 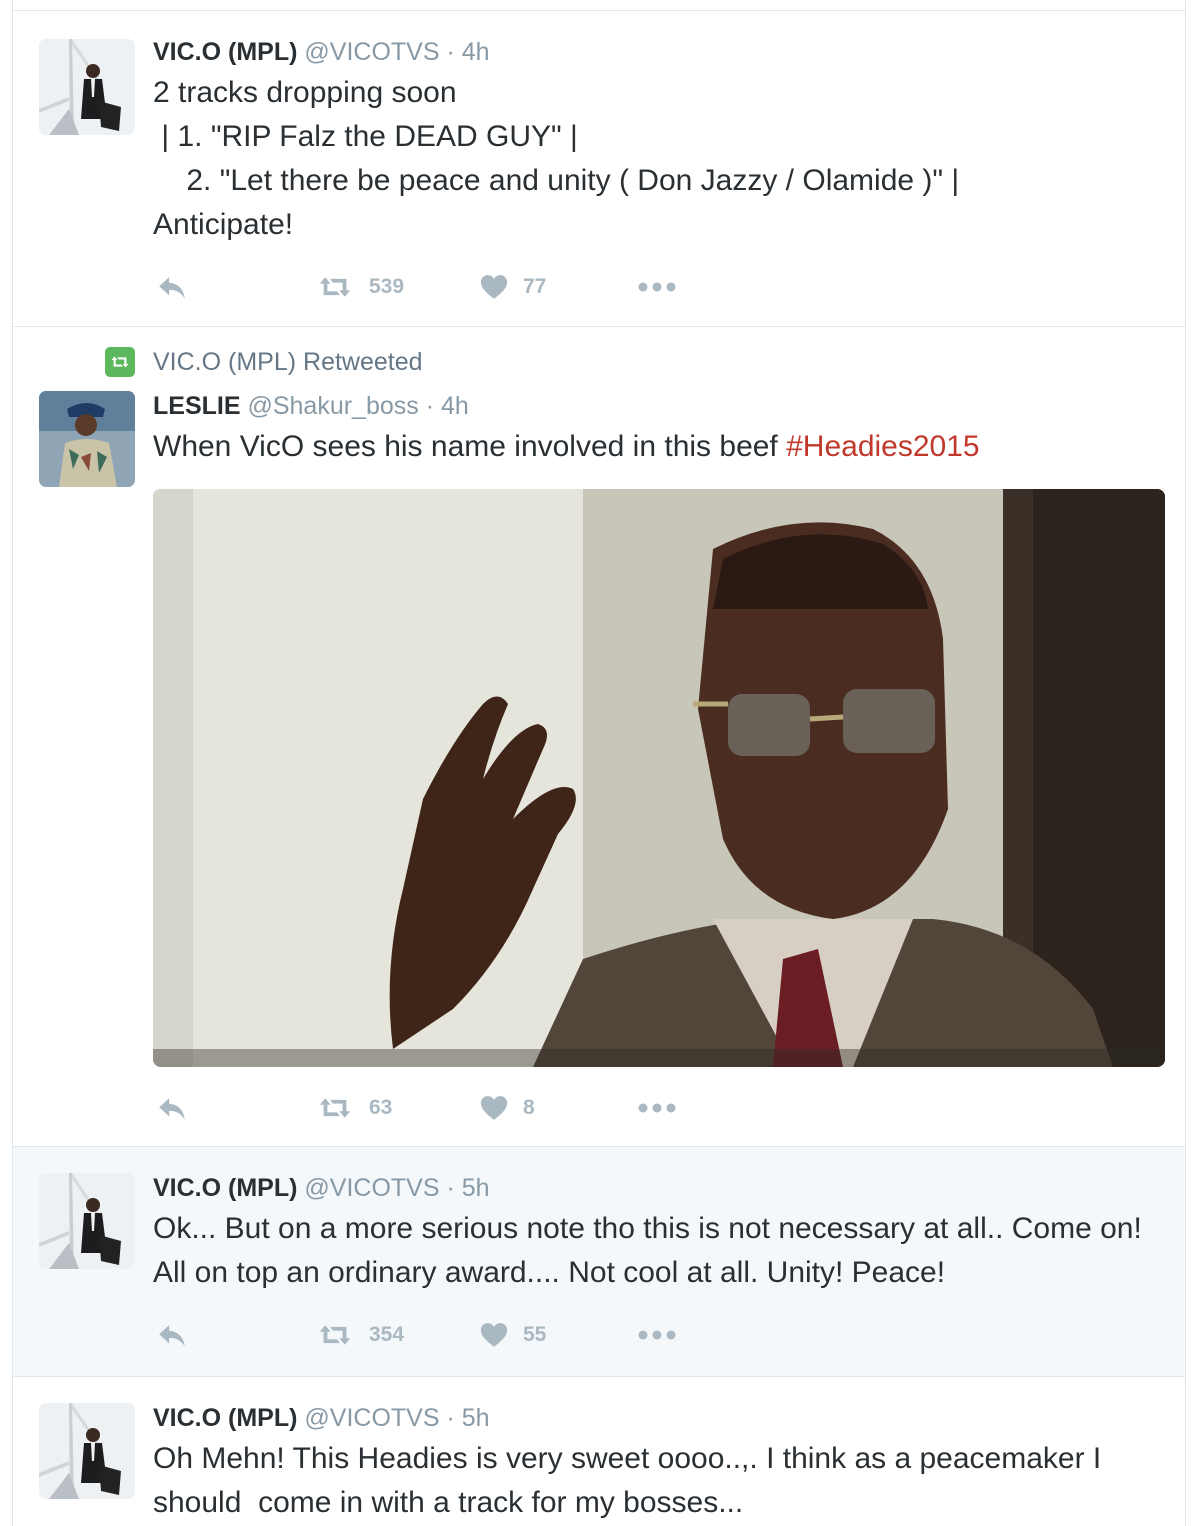 I want to click on like-button: 77, so click(x=512, y=287).